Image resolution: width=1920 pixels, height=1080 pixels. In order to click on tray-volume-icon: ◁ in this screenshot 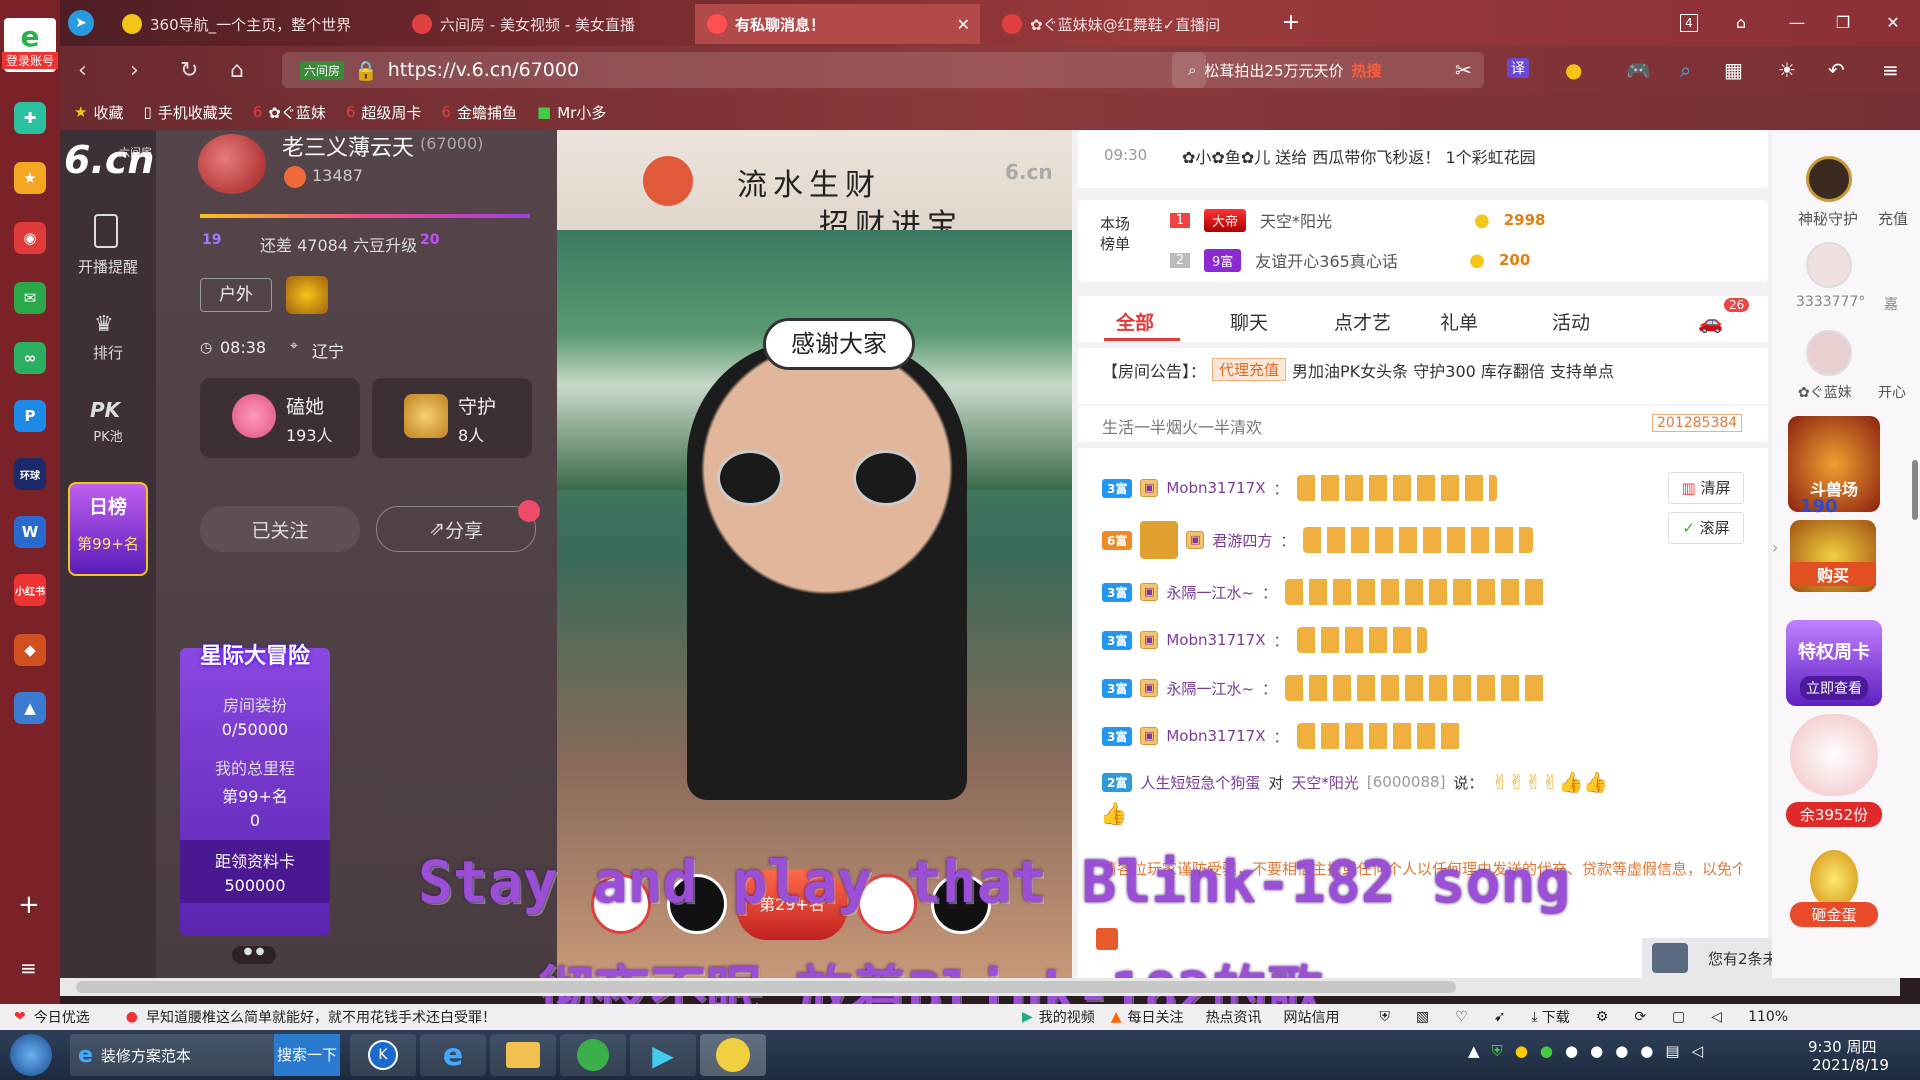, I will do `click(1698, 1051)`.